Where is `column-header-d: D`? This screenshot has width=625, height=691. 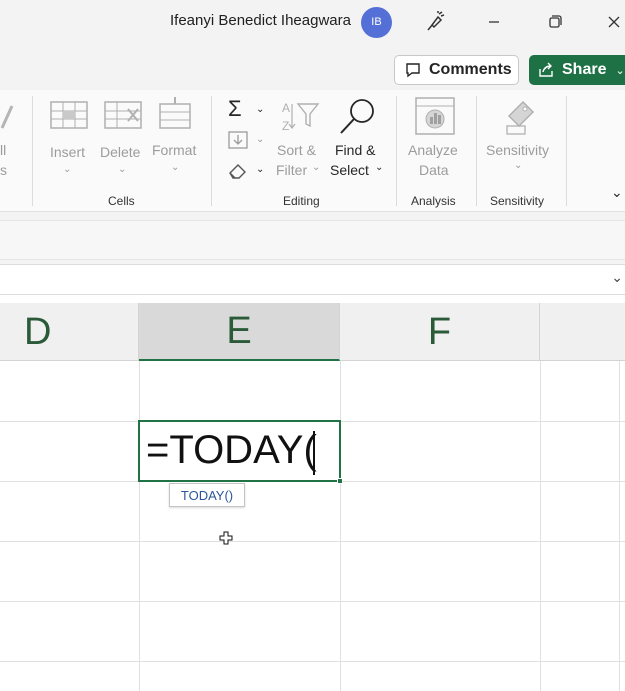
column-header-d: D is located at coordinates (69, 332).